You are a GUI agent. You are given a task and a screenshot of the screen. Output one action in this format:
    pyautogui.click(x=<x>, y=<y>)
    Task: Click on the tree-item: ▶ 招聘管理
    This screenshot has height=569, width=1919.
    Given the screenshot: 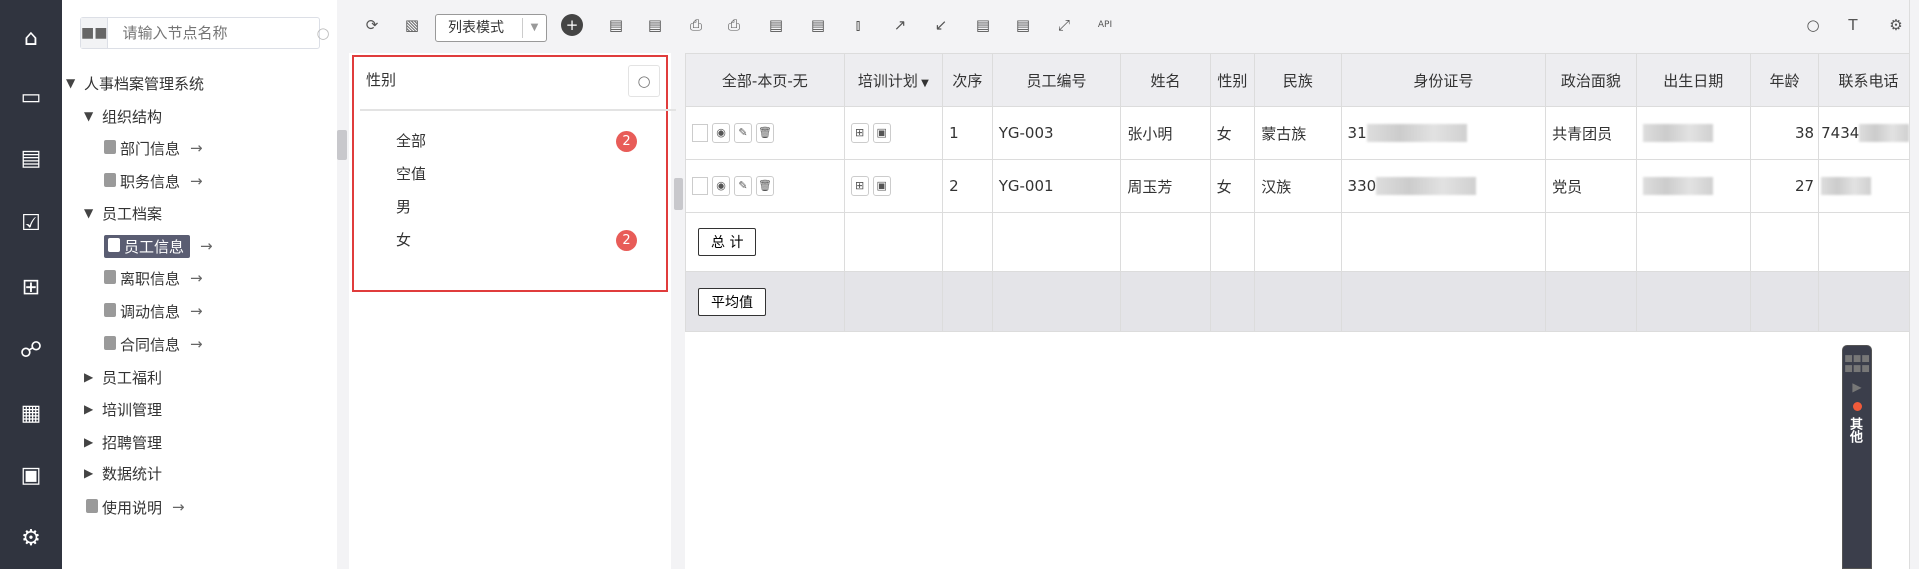 What is the action you would take?
    pyautogui.click(x=123, y=442)
    